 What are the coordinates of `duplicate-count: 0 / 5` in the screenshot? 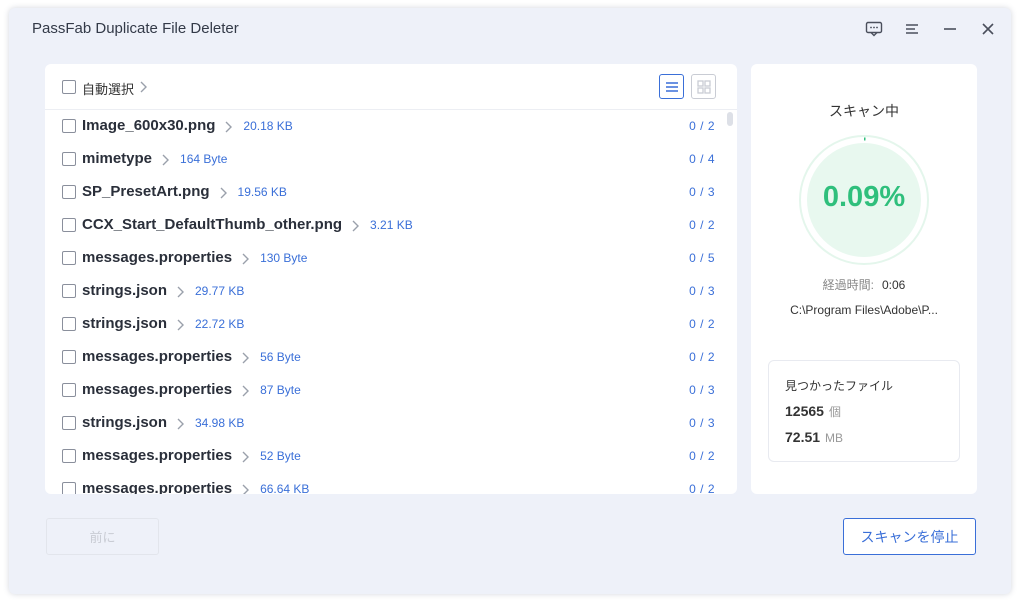 It's located at (702, 258).